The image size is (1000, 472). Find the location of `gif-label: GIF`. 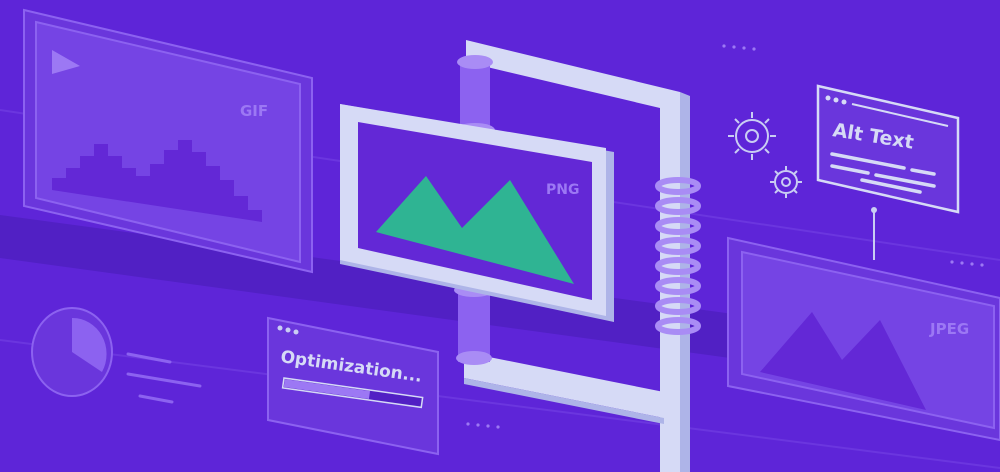

gif-label: GIF is located at coordinates (254, 111).